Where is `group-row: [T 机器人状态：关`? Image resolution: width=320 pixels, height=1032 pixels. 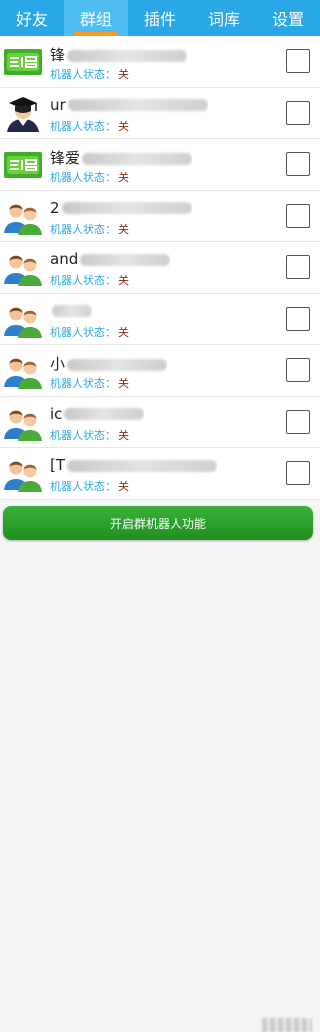 group-row: [T 机器人状态：关 is located at coordinates (160, 474).